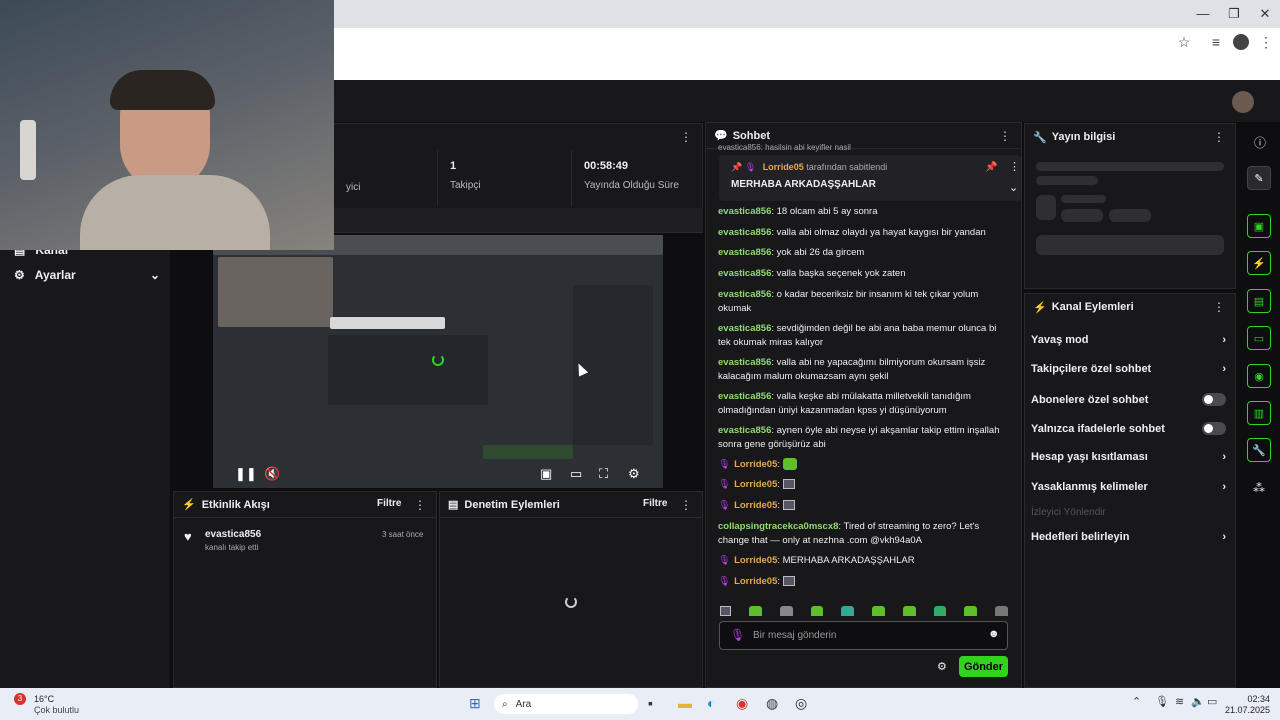 The height and width of the screenshot is (720, 1280). I want to click on capture-icon: ▣, so click(1259, 226).